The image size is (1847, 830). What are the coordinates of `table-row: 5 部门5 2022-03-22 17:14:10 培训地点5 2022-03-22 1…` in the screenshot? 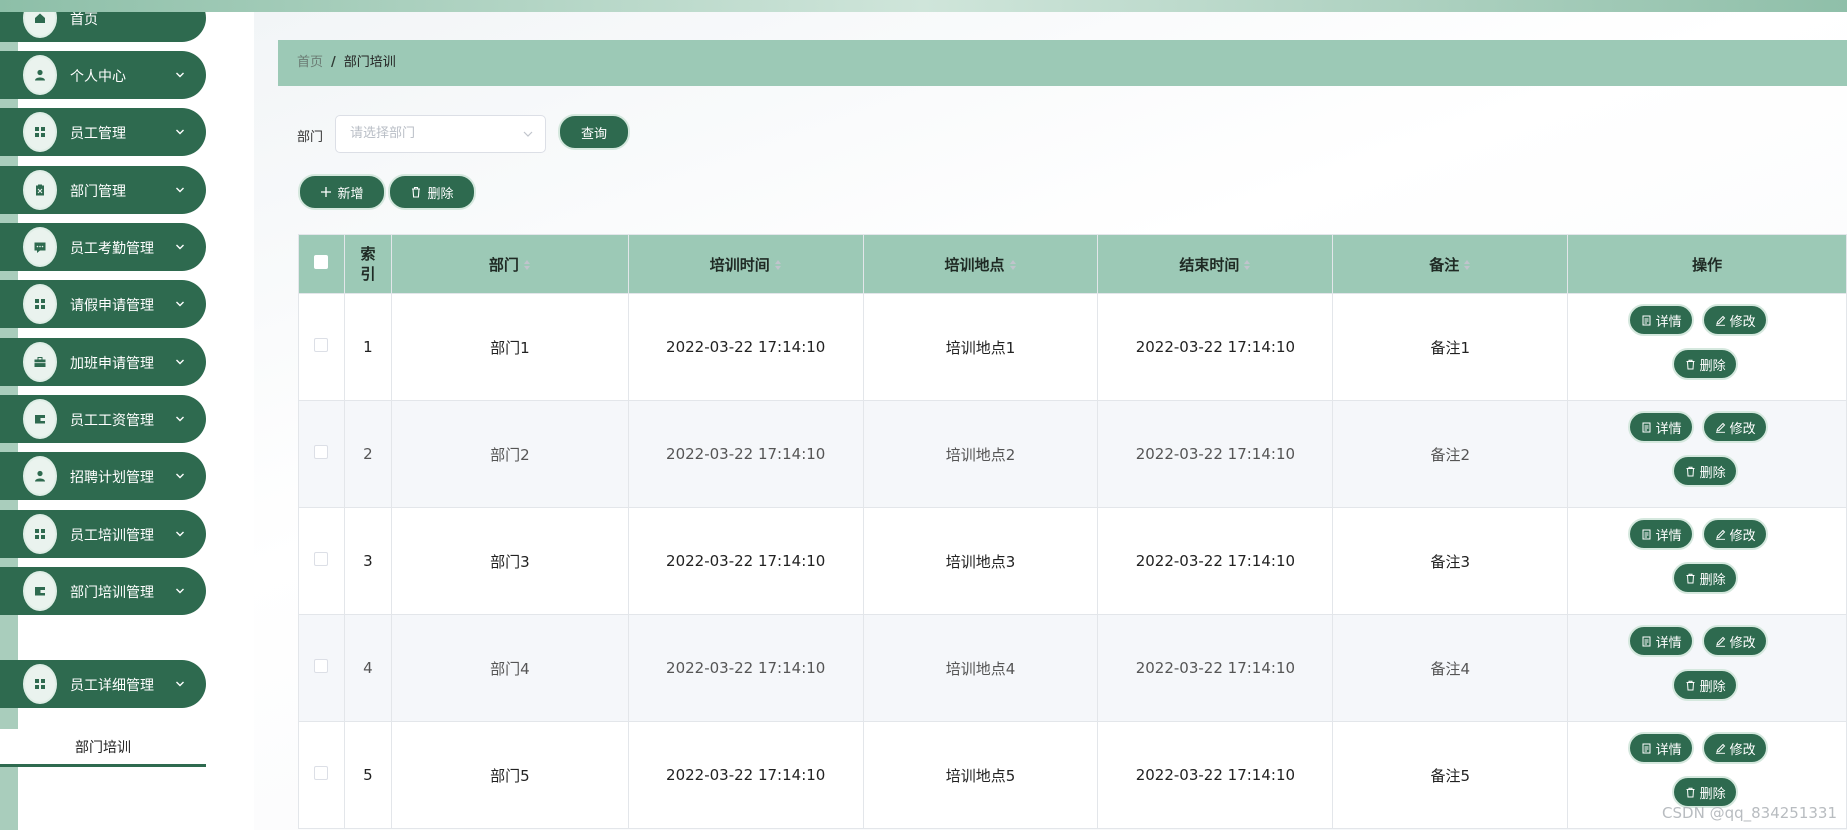 It's located at (1072, 775).